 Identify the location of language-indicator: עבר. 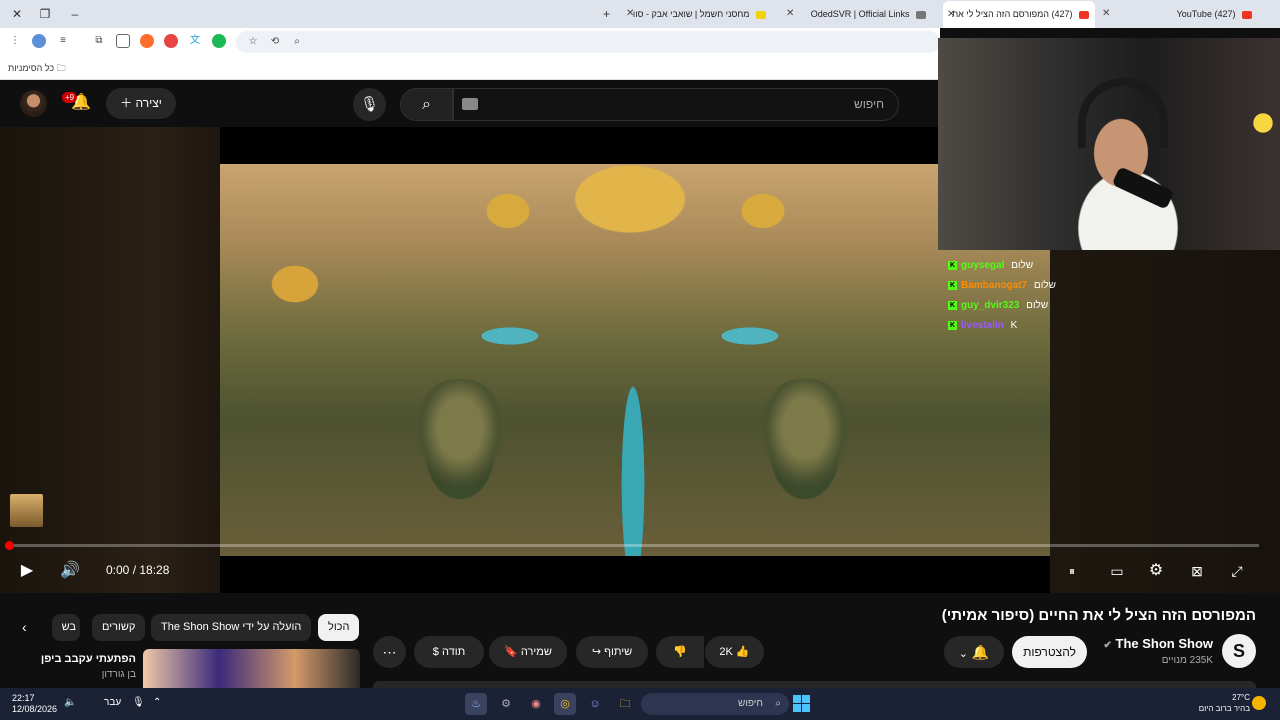
(112, 702).